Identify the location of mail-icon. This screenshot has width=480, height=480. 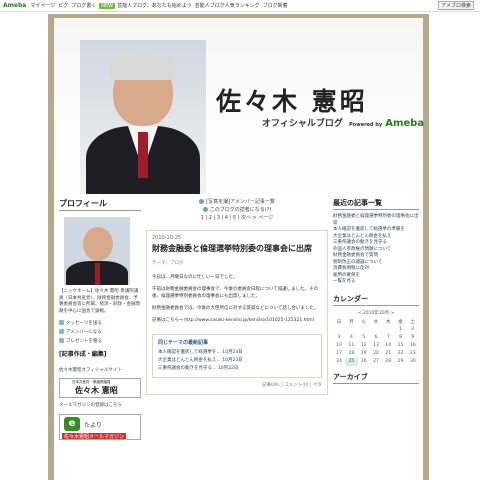
(61, 322).